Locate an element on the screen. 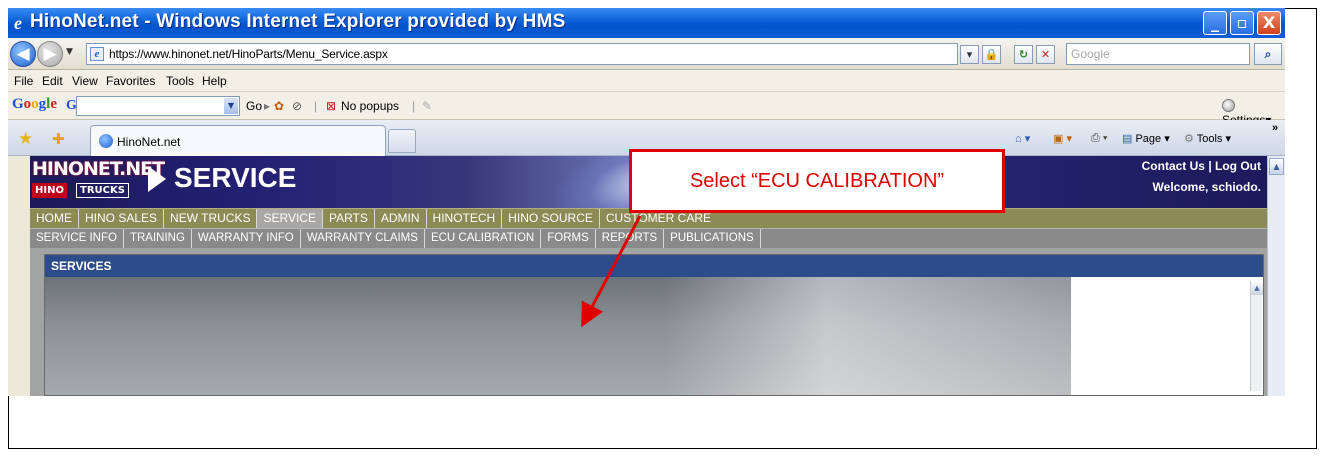 This screenshot has height=457, width=1325. popup-blocker-button: No popups is located at coordinates (370, 106).